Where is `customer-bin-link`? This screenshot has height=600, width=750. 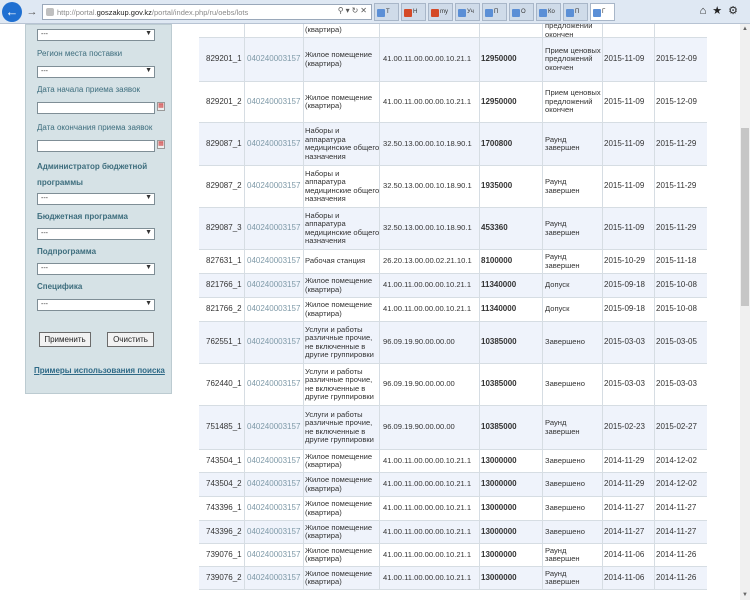
customer-bin-link is located at coordinates (276, 30).